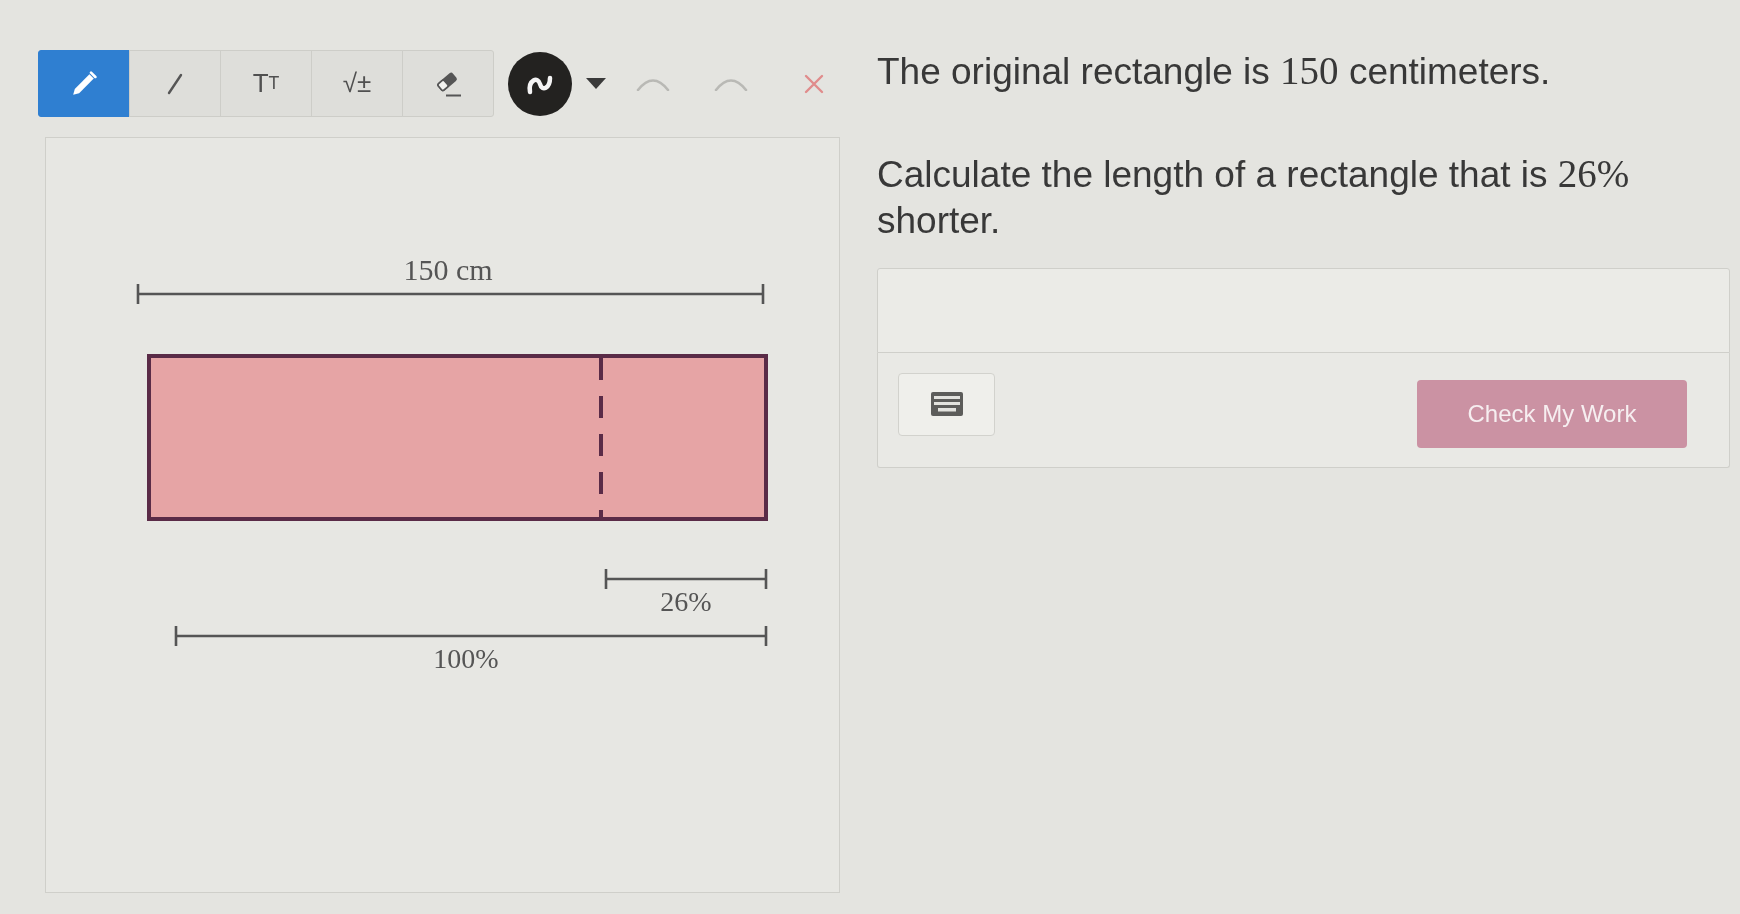 Image resolution: width=1740 pixels, height=914 pixels. Describe the element at coordinates (448, 83) in the screenshot. I see `eraser-button` at that location.